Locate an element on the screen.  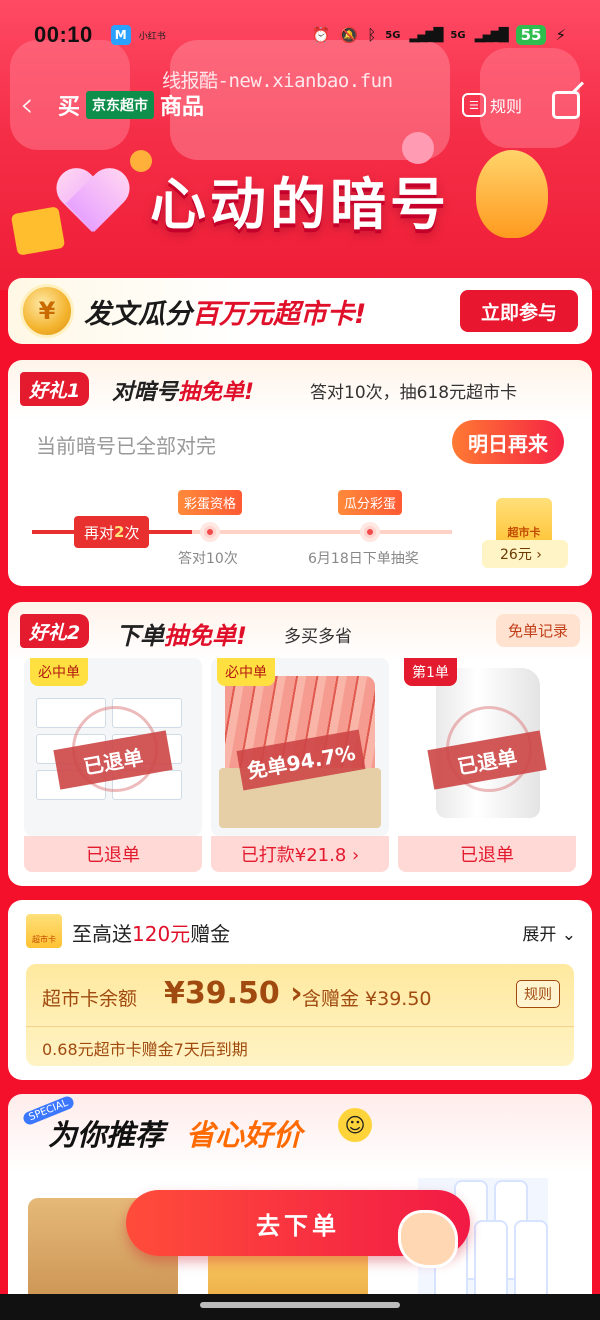
milestone2-node is located at coordinates (370, 532).